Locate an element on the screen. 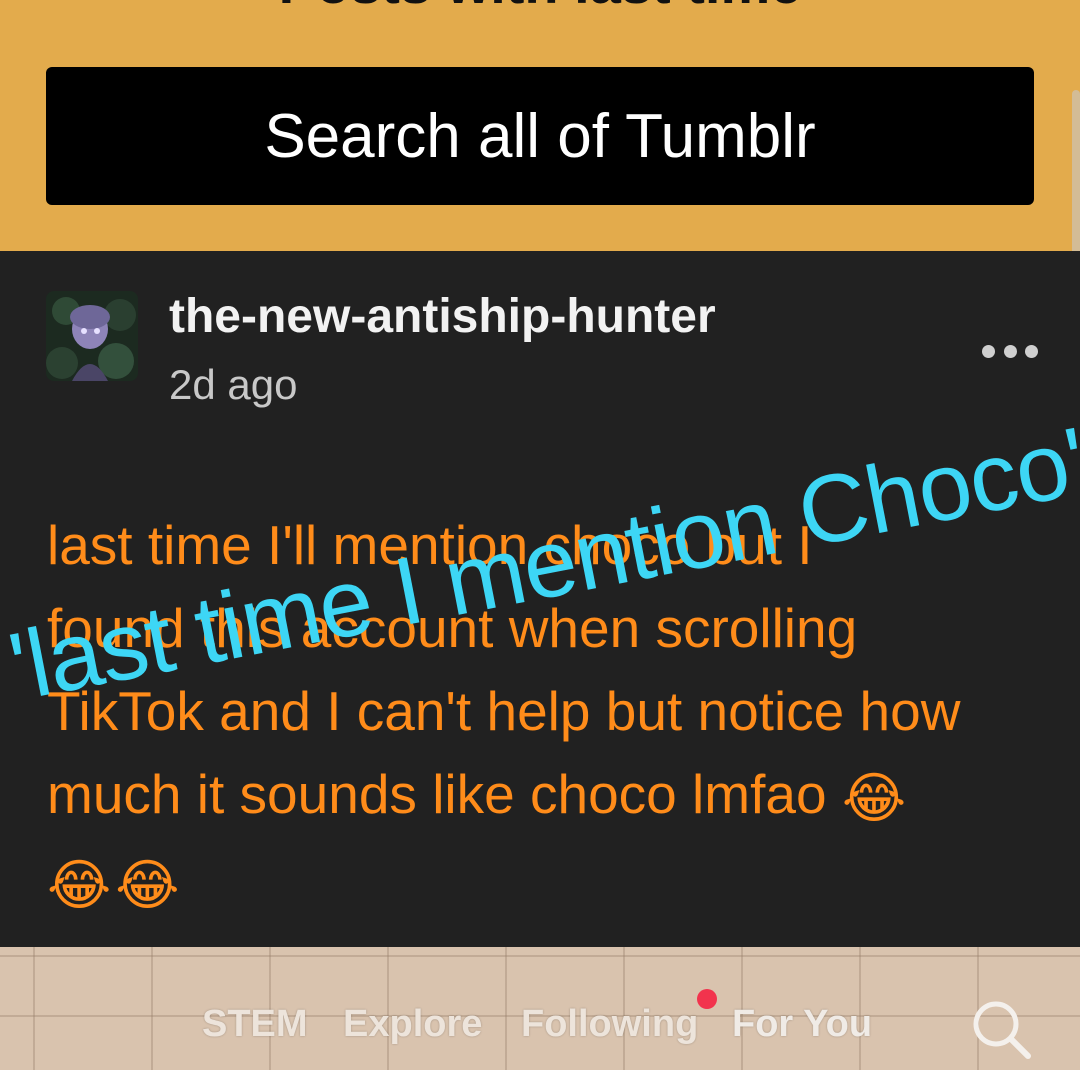 This screenshot has height=1070, width=1080. avatar is located at coordinates (92, 336).